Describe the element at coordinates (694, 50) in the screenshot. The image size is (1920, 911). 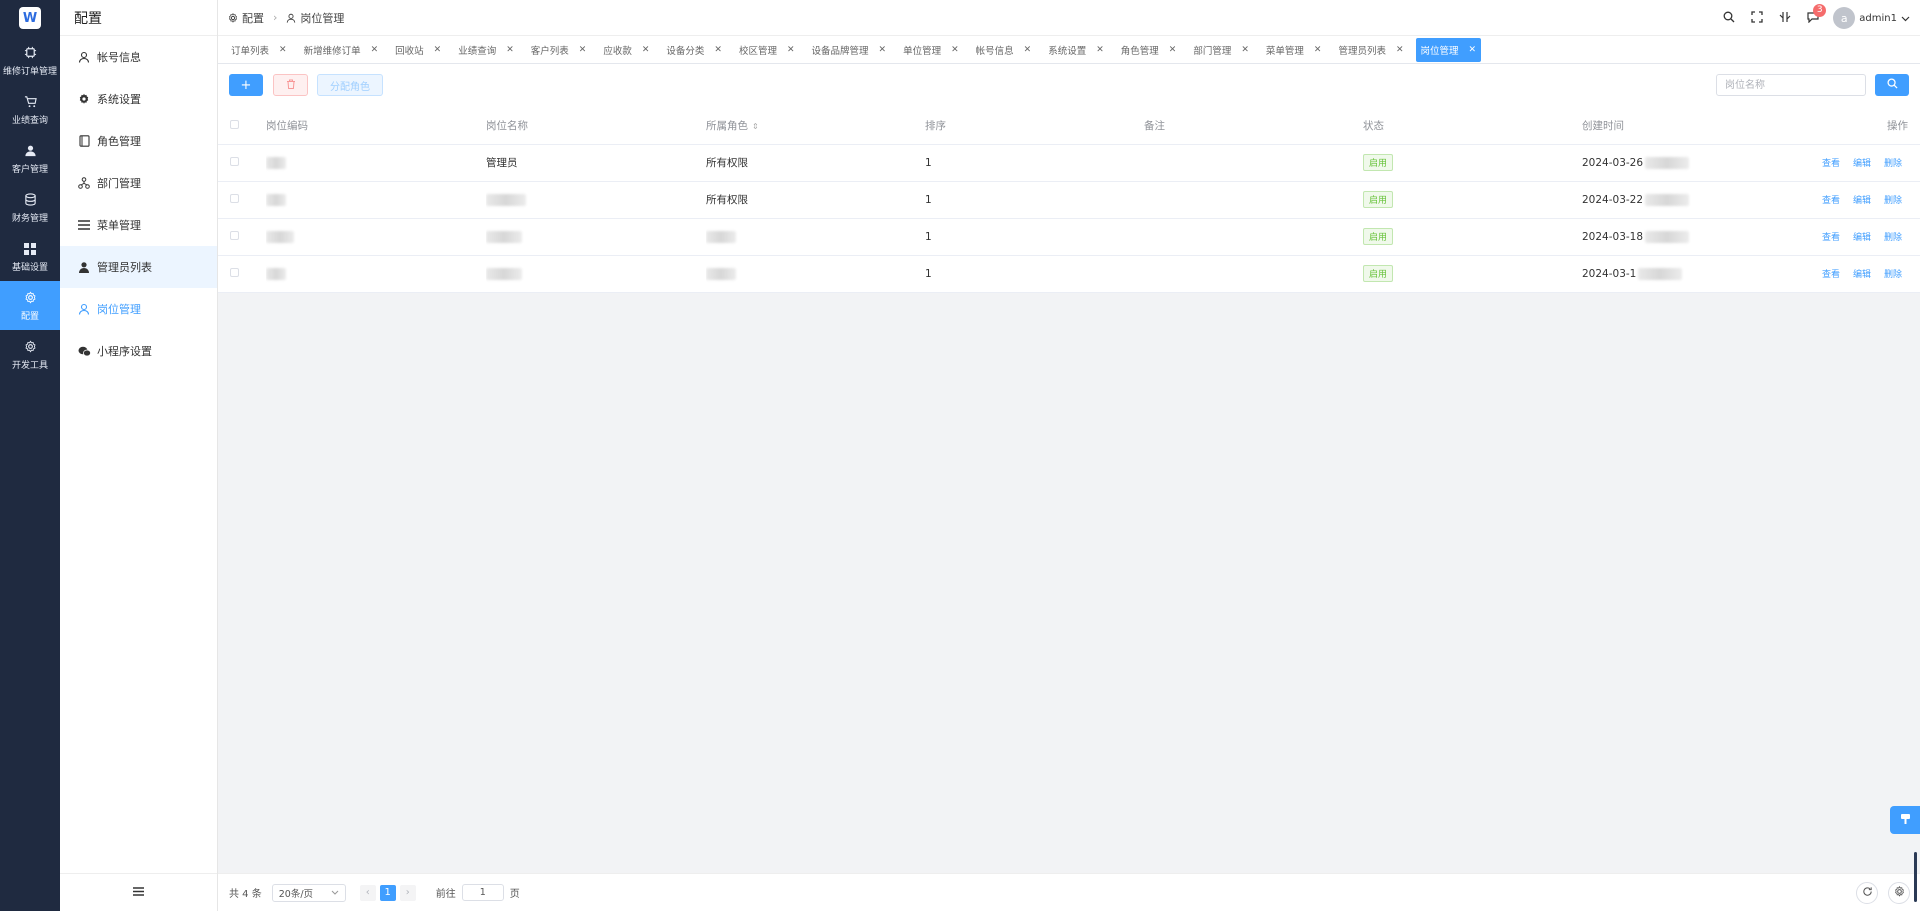
I see `tab-item: 设备分类 ✕` at that location.